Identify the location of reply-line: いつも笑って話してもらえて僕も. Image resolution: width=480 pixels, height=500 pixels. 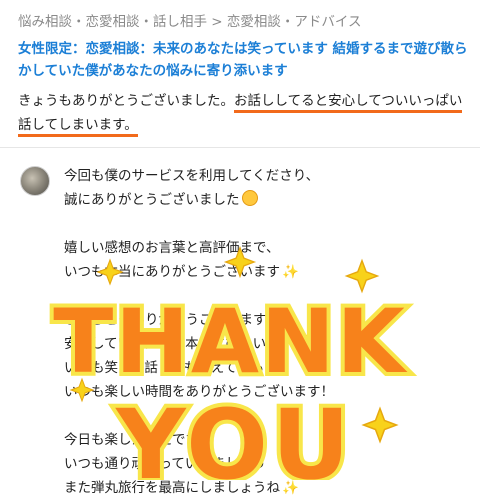
(164, 368).